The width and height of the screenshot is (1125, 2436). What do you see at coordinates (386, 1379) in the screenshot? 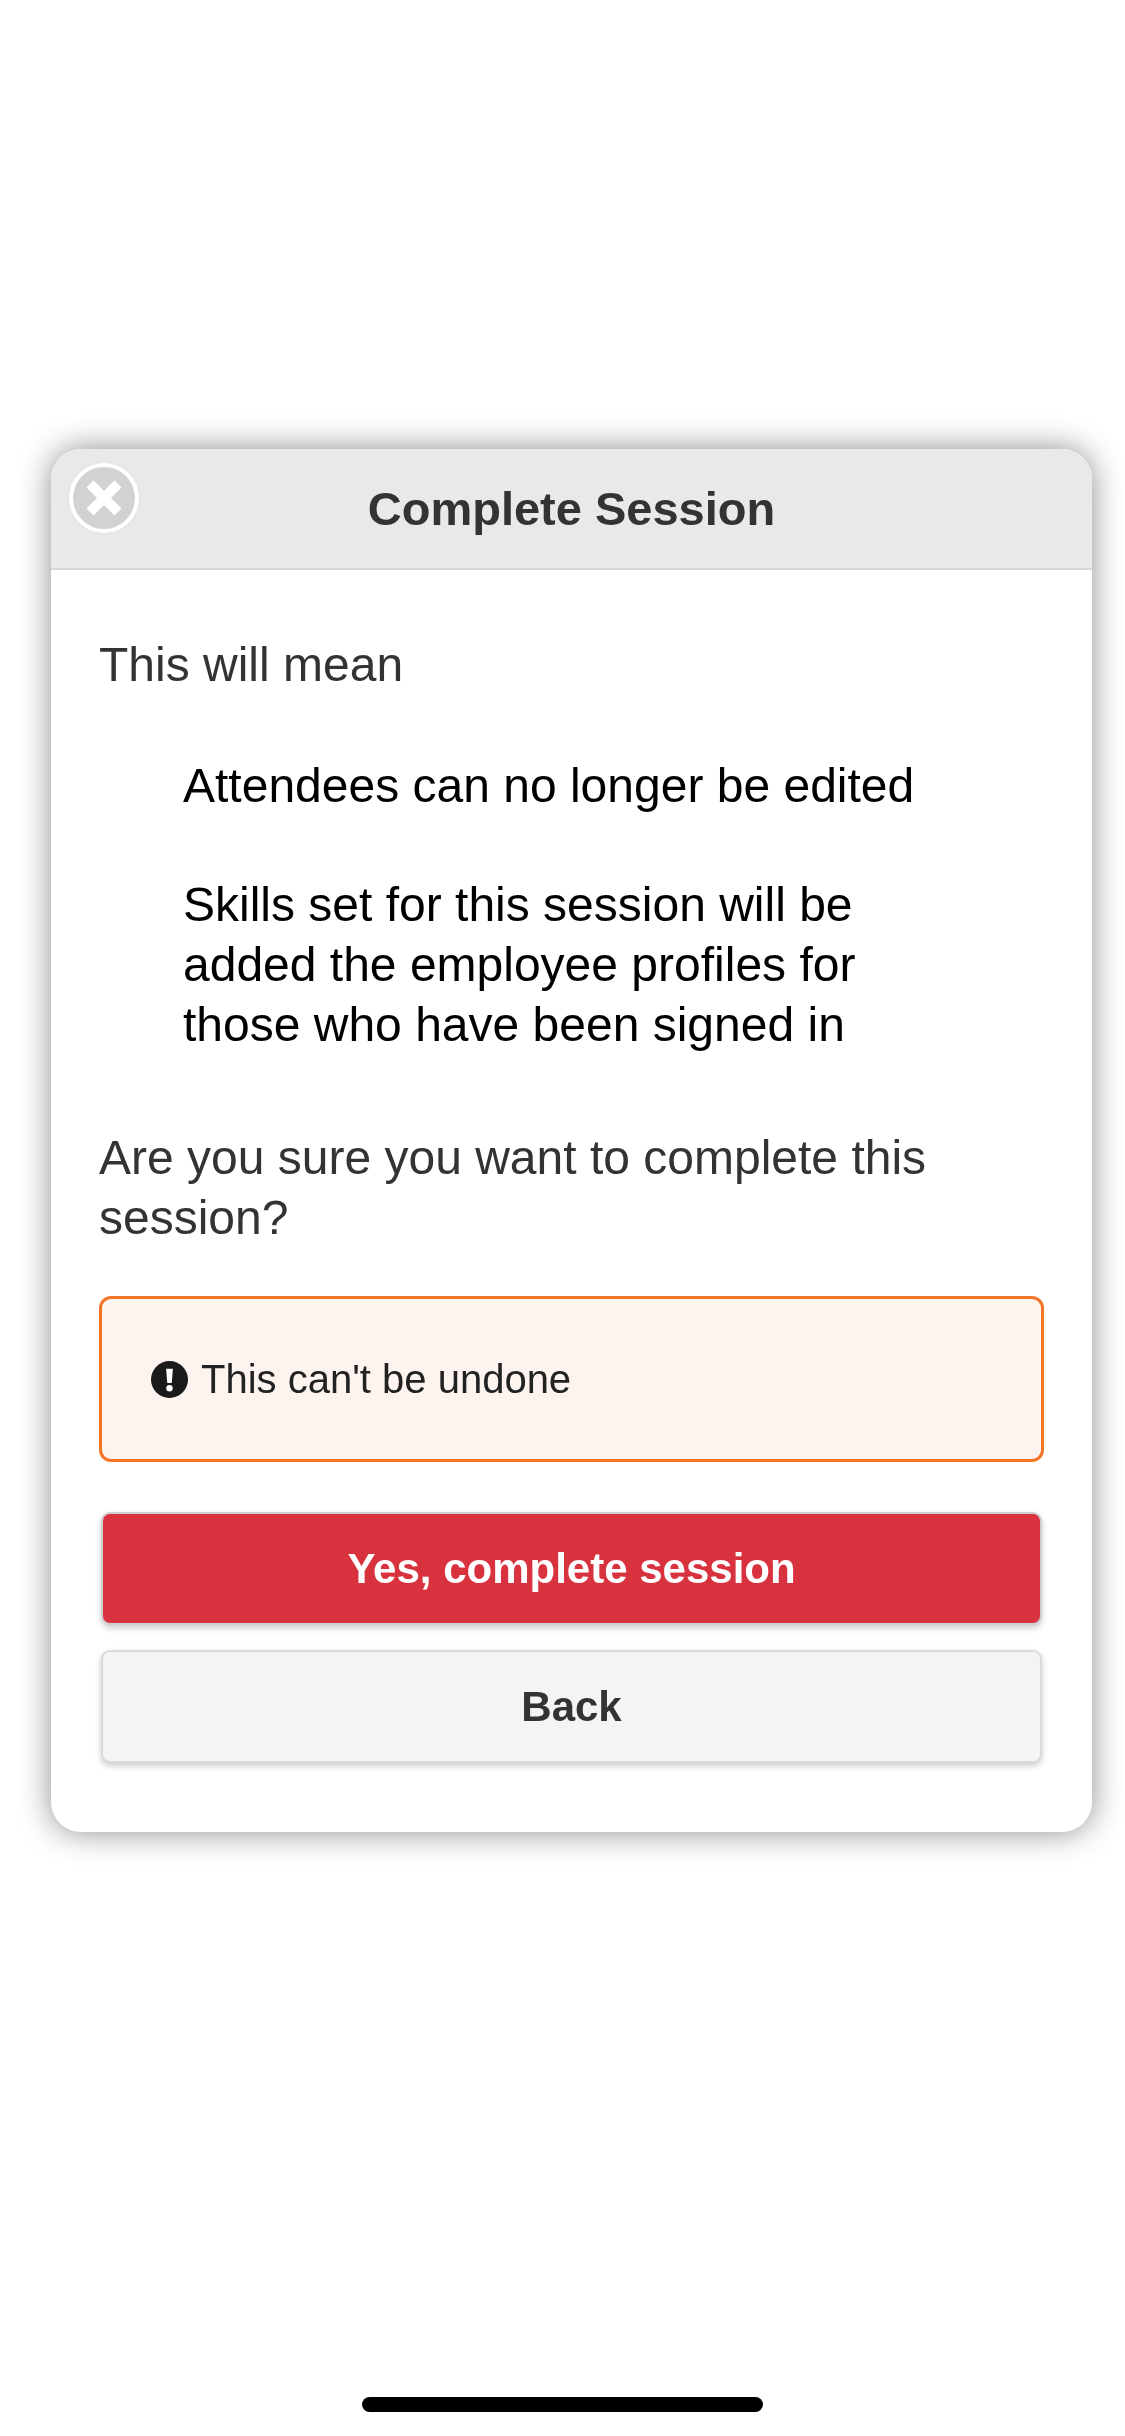
I see `warning-text: This can't be undone` at bounding box center [386, 1379].